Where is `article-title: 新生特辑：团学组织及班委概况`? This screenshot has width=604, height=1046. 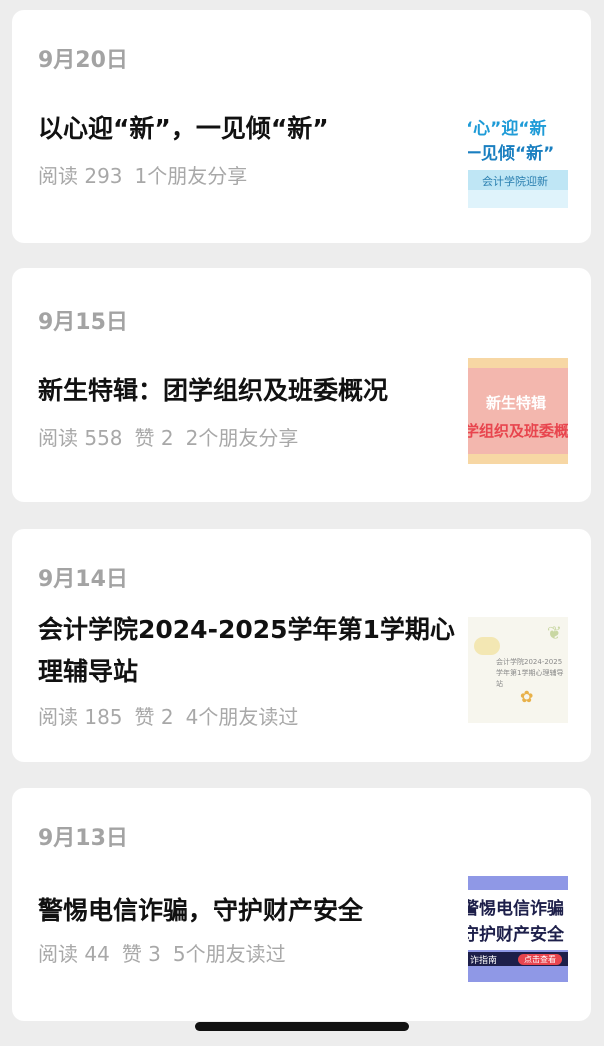 article-title: 新生特辑：团学组织及班委概况 is located at coordinates (248, 391).